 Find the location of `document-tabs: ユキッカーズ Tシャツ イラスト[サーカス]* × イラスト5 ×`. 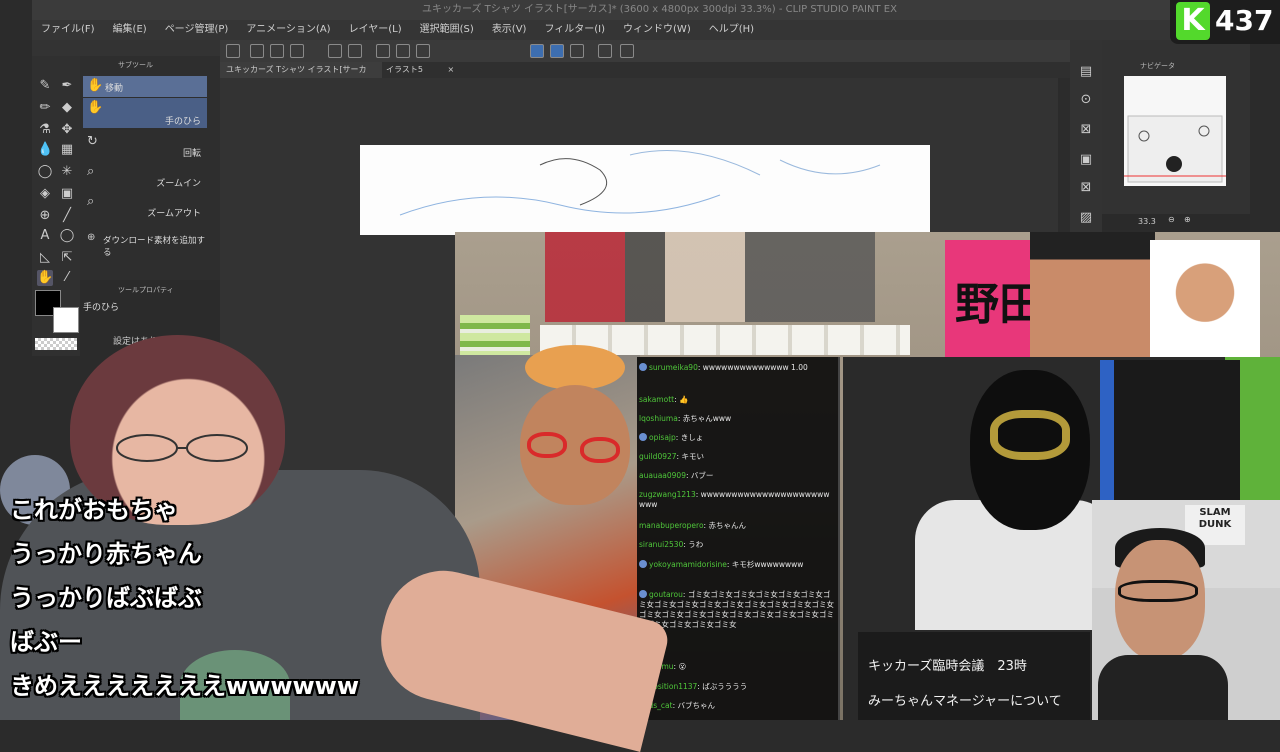

document-tabs: ユキッカーズ Tシャツ イラスト[サーカス]* × イラスト5 × is located at coordinates (645, 76).